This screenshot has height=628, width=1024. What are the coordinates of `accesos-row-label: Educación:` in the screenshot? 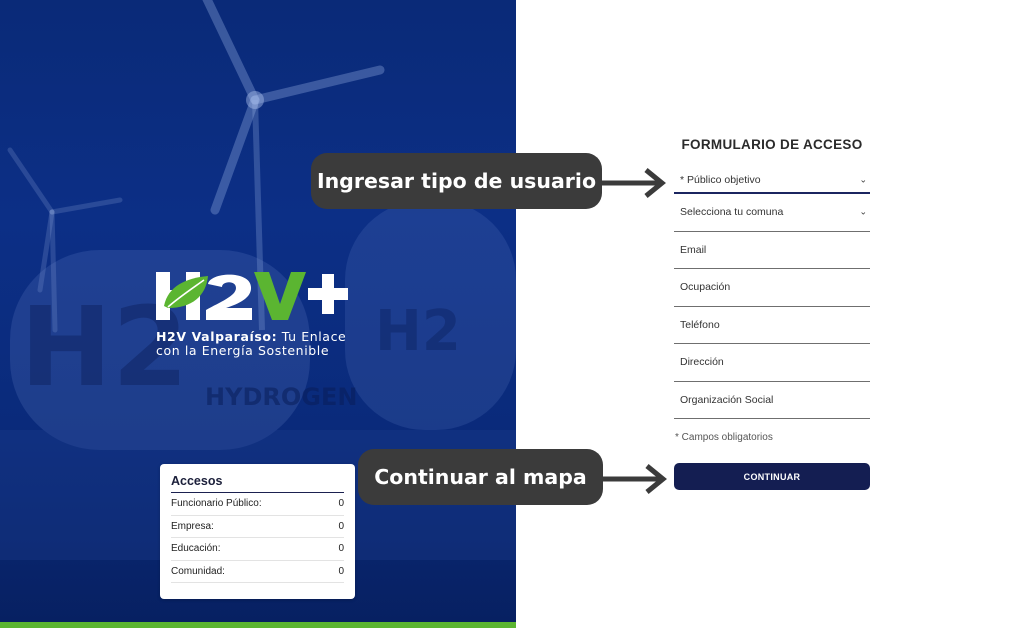 It's located at (196, 549).